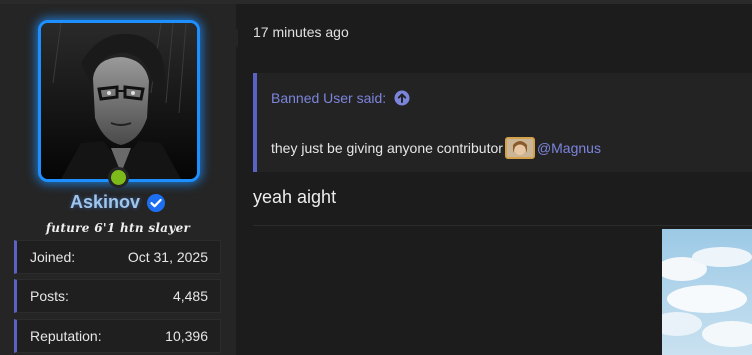  I want to click on stat-value: Oct 31, 2025, so click(167, 257).